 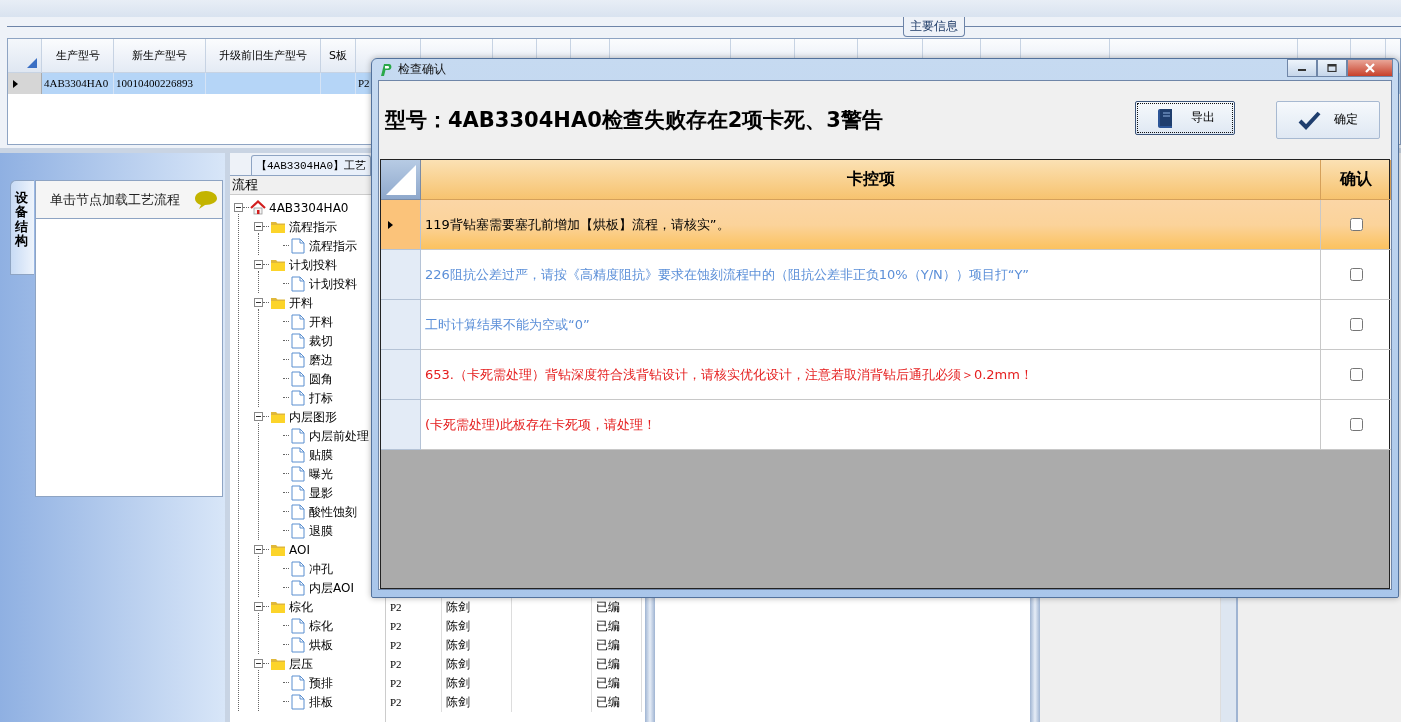 I want to click on tree-node: 显影, so click(x=321, y=492).